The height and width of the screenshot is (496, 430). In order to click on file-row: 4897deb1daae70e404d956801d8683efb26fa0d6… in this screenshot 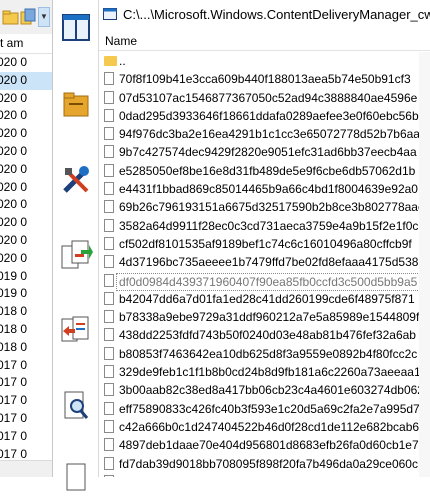, I will do `click(264, 445)`.